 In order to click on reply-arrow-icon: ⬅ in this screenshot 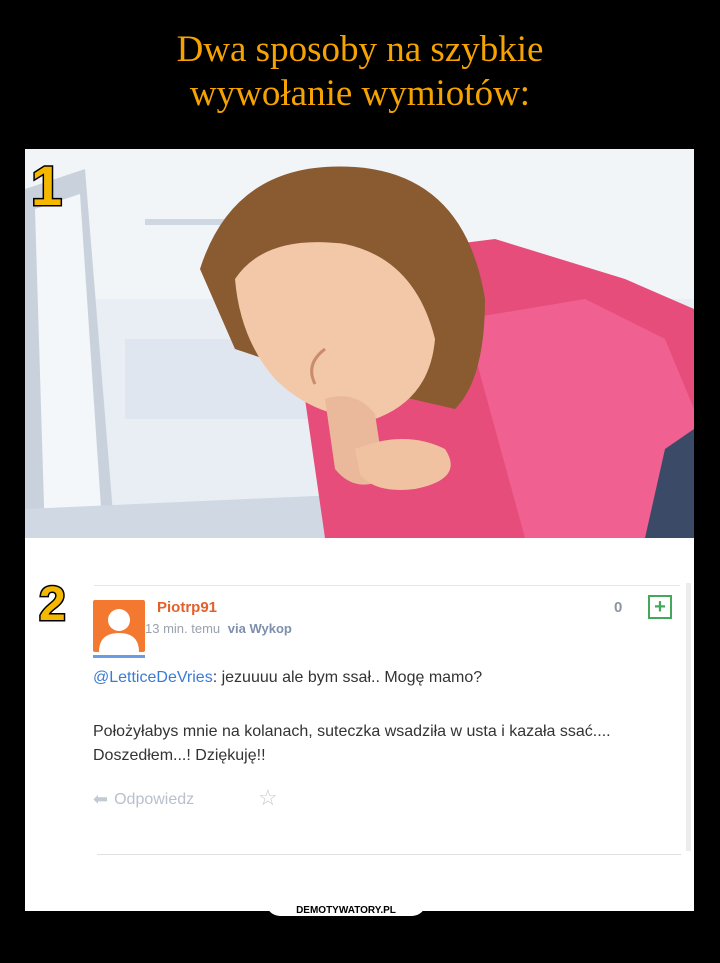, I will do `click(101, 799)`.